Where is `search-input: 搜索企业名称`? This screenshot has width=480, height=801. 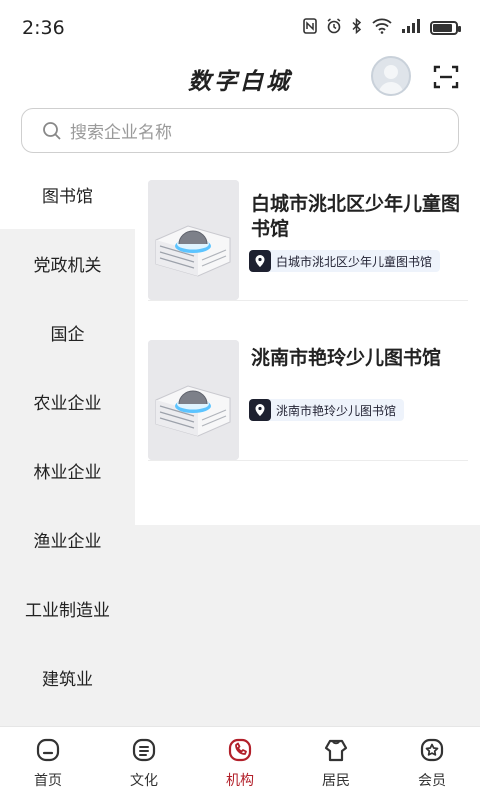
search-input: 搜索企业名称 is located at coordinates (240, 130).